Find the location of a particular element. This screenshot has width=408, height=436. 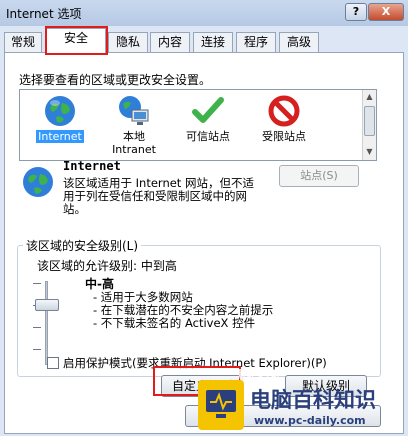

security-level-slider-track is located at coordinates (46, 323).